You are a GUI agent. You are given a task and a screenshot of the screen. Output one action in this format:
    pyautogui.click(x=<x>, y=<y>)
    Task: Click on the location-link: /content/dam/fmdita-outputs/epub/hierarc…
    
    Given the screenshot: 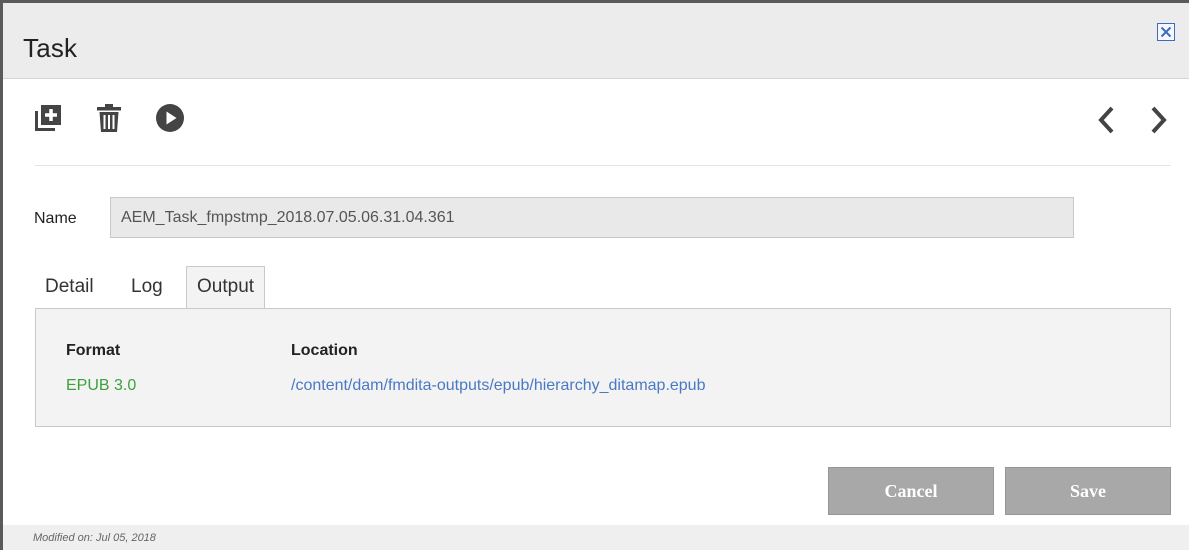 What is the action you would take?
    pyautogui.click(x=498, y=386)
    